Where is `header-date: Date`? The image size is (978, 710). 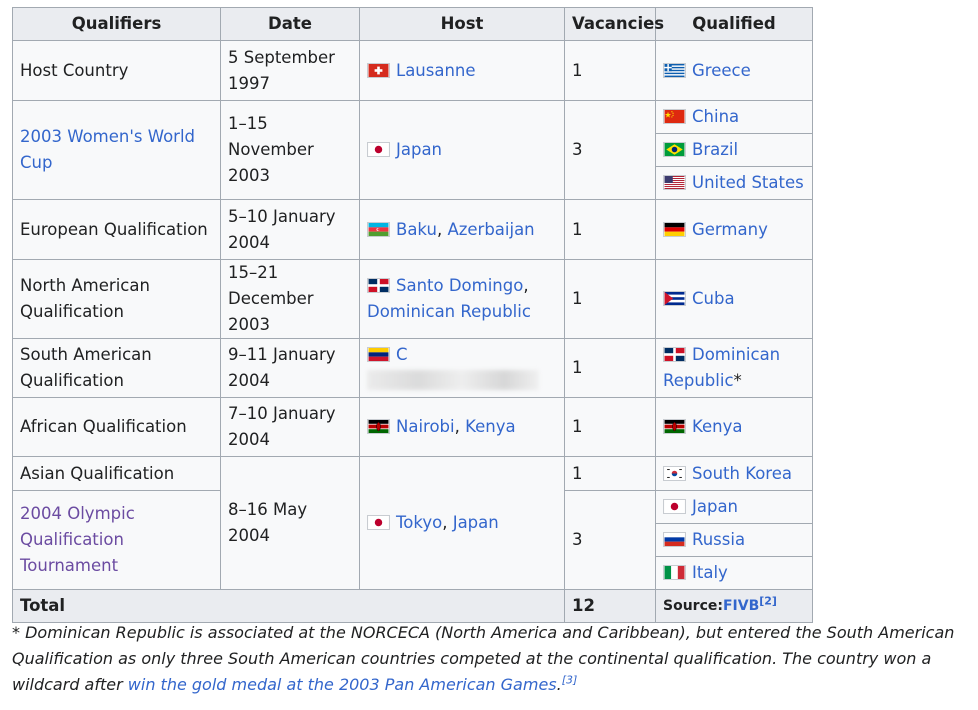 header-date: Date is located at coordinates (290, 24).